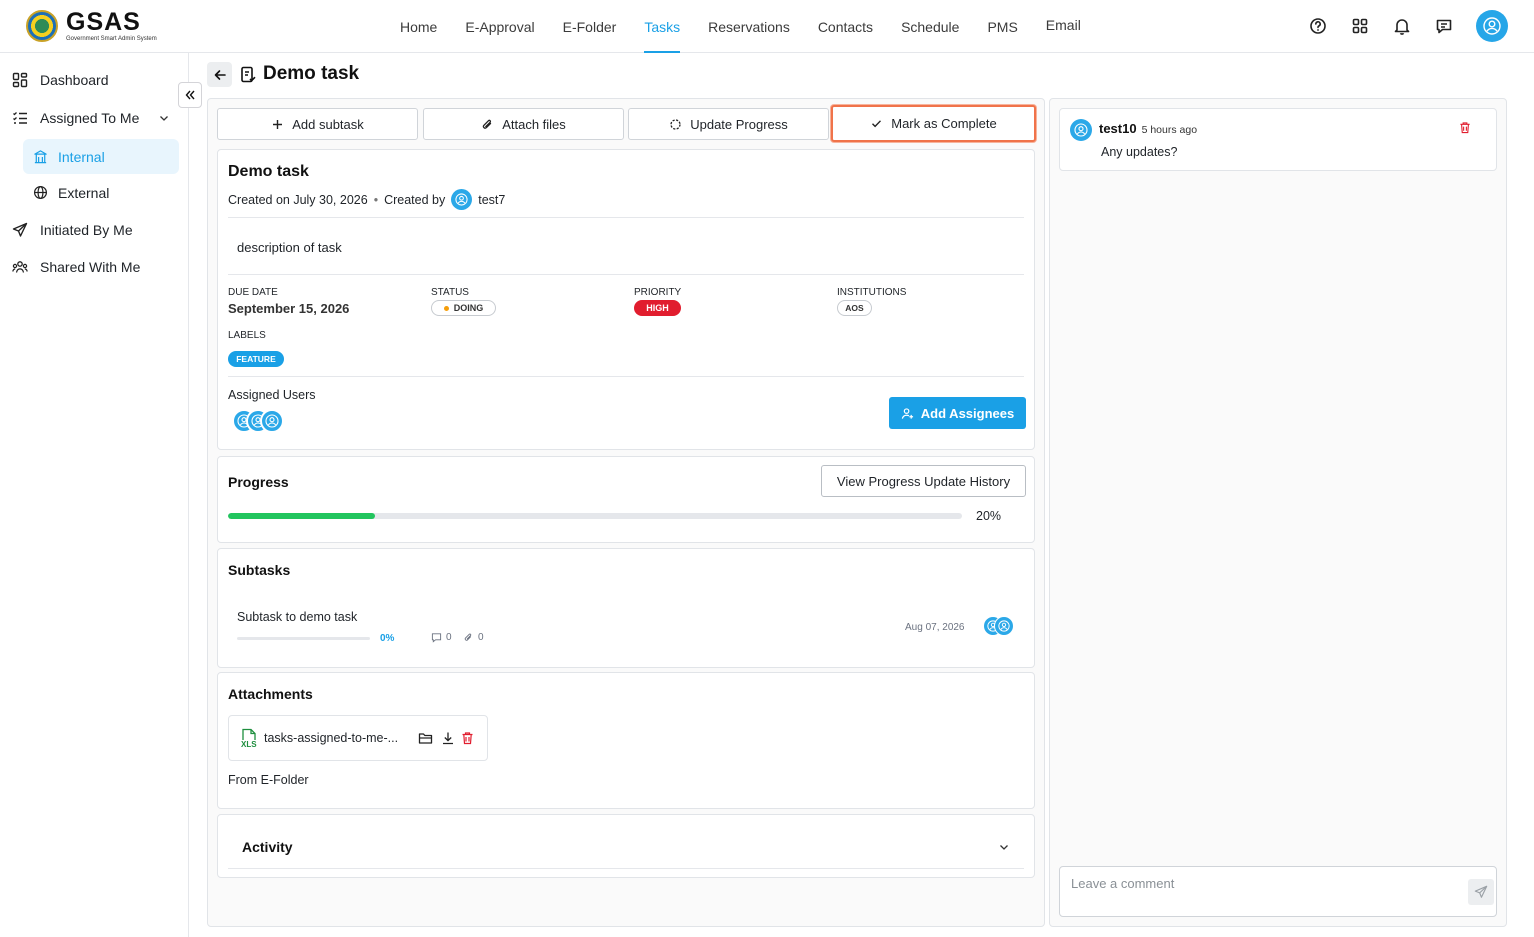  Describe the element at coordinates (259, 570) in the screenshot. I see `subtasks-title: Subtasks` at that location.